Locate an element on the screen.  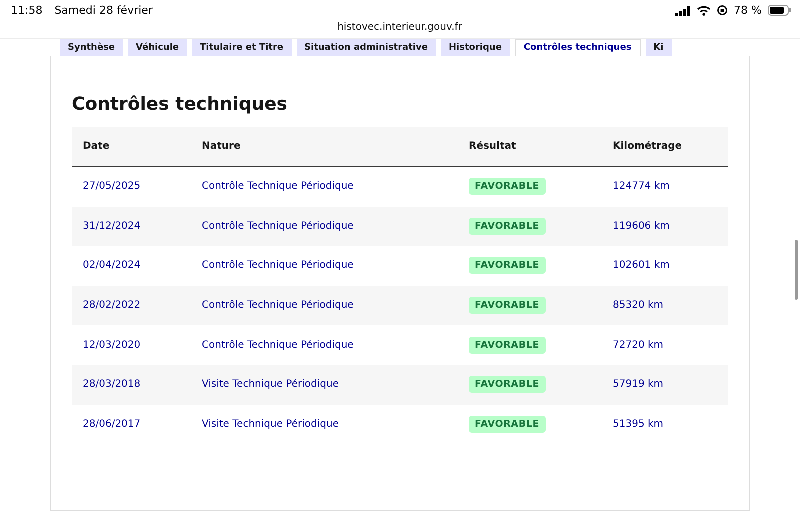
mileage-cell: 57919 km is located at coordinates (638, 384).